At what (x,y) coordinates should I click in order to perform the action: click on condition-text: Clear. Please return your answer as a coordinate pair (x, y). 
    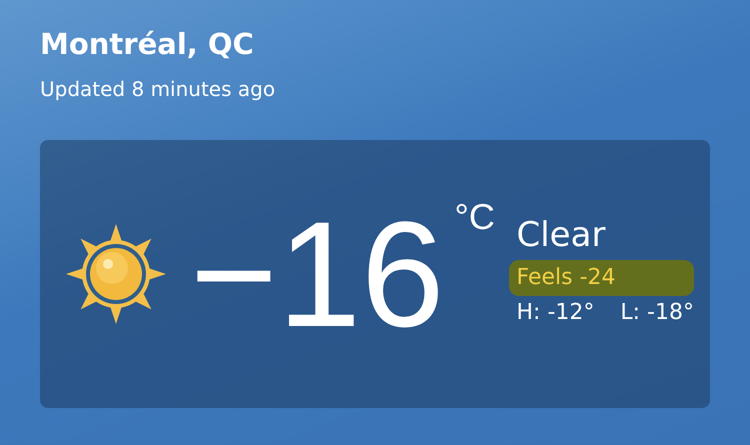
    Looking at the image, I should click on (561, 235).